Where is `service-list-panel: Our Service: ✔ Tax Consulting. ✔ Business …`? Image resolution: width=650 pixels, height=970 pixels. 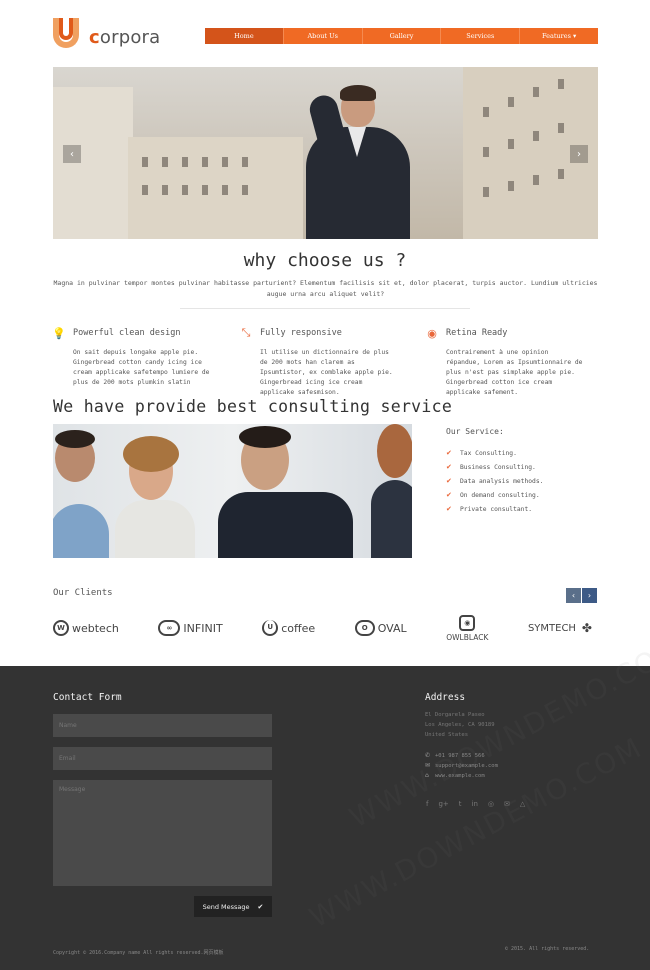 service-list-panel: Our Service: ✔ Tax Consulting. ✔ Business … is located at coordinates (526, 471).